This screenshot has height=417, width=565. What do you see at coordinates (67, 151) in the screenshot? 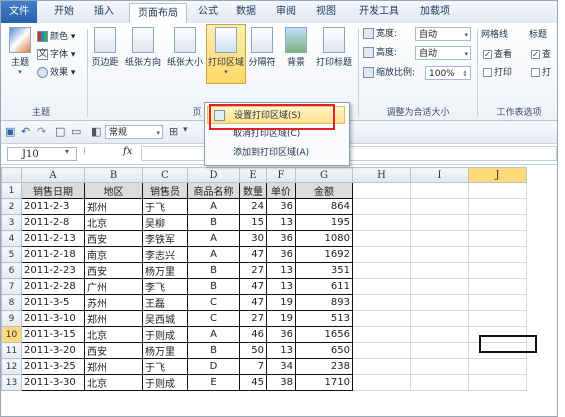
I see `chevron-down-icon: ▾` at bounding box center [67, 151].